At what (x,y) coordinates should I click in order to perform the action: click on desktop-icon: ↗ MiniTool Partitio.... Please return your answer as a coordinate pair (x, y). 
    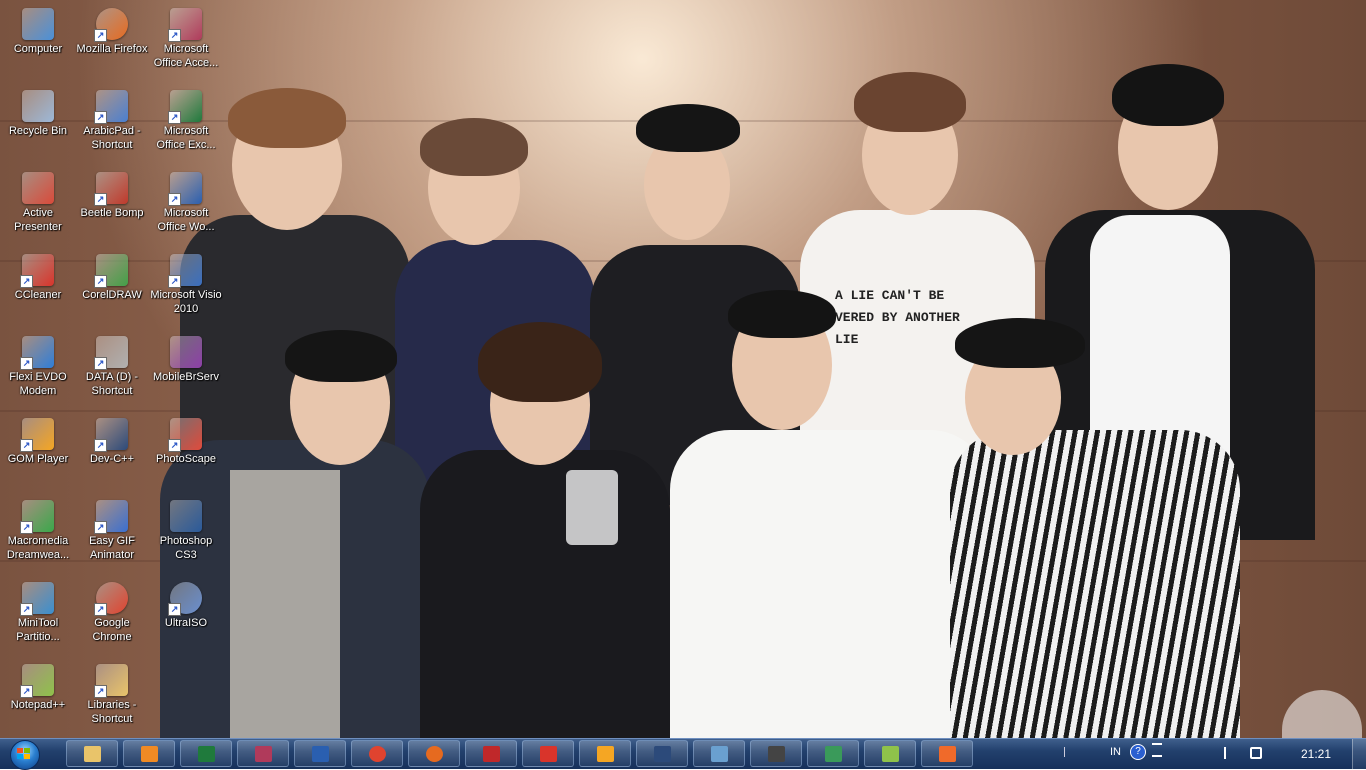
    Looking at the image, I should click on (38, 618).